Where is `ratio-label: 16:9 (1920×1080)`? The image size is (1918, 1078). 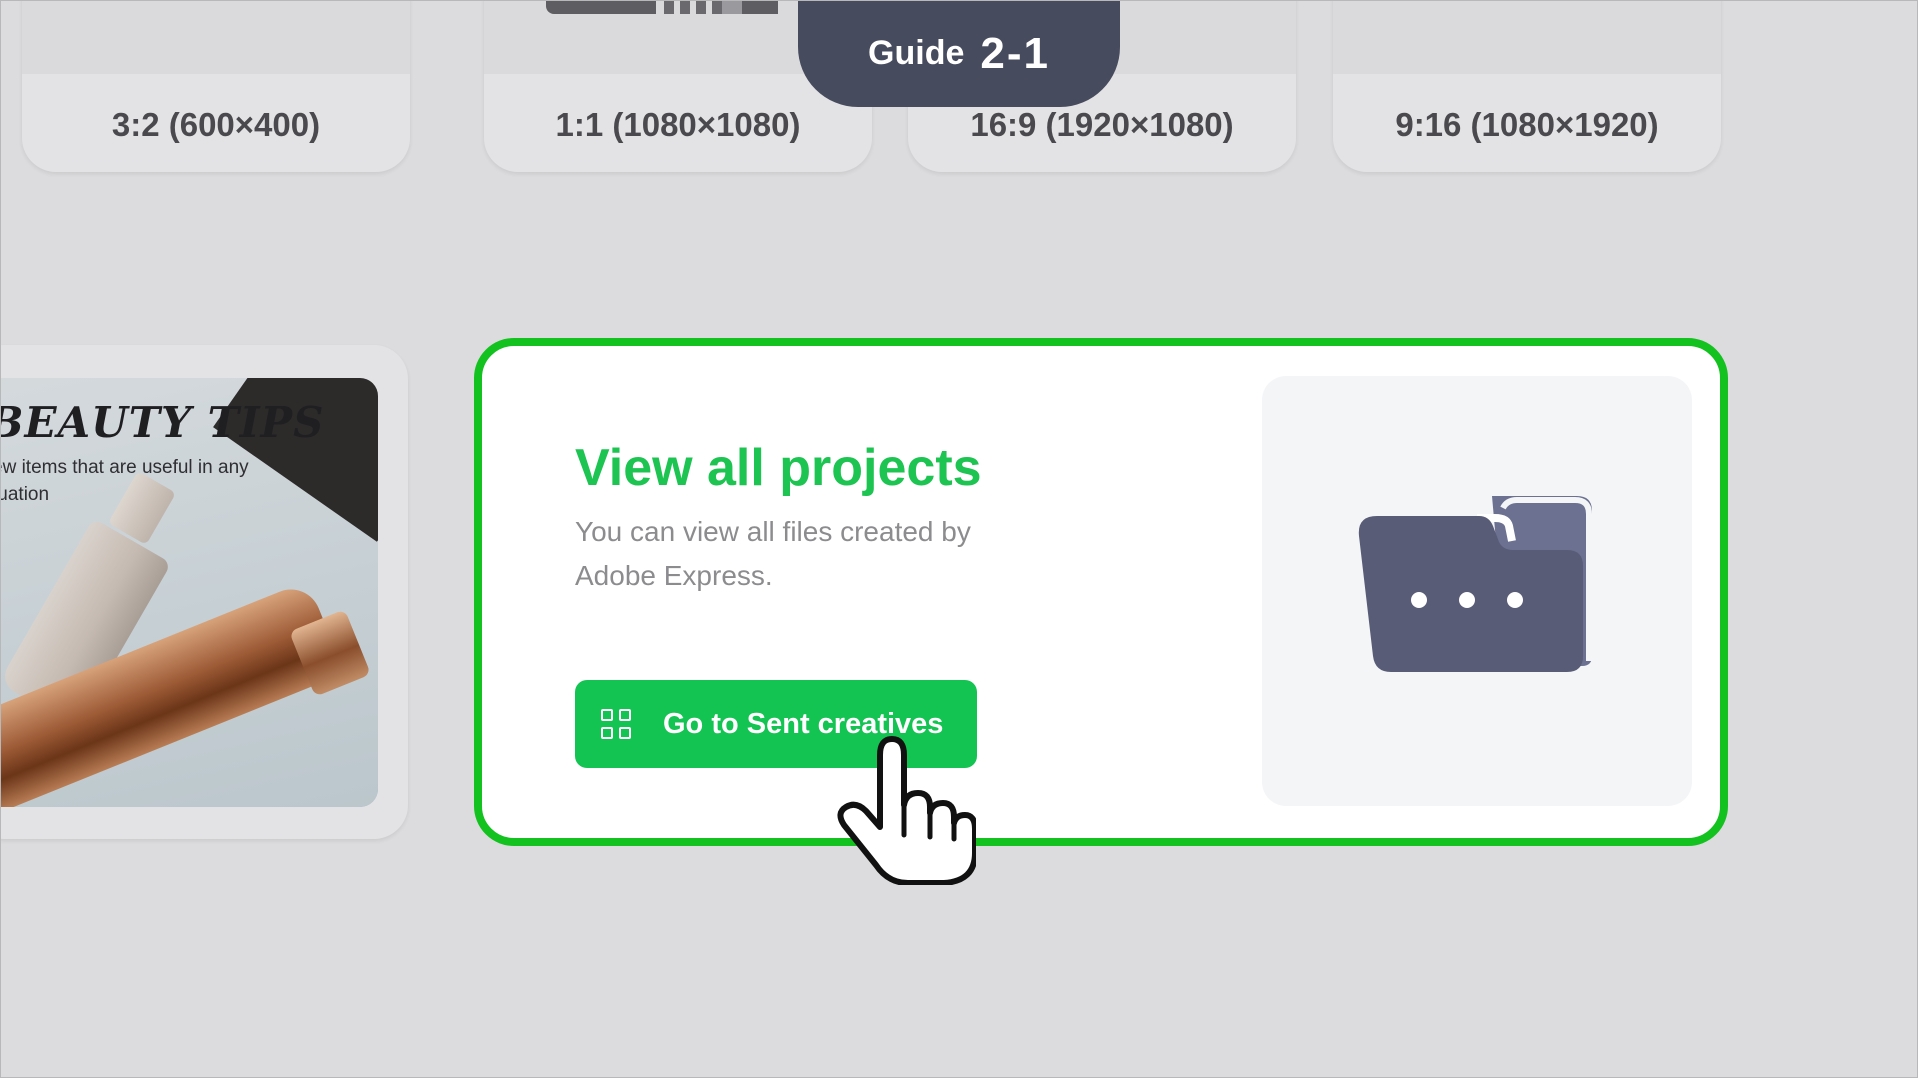
ratio-label: 16:9 (1920×1080) is located at coordinates (1102, 124).